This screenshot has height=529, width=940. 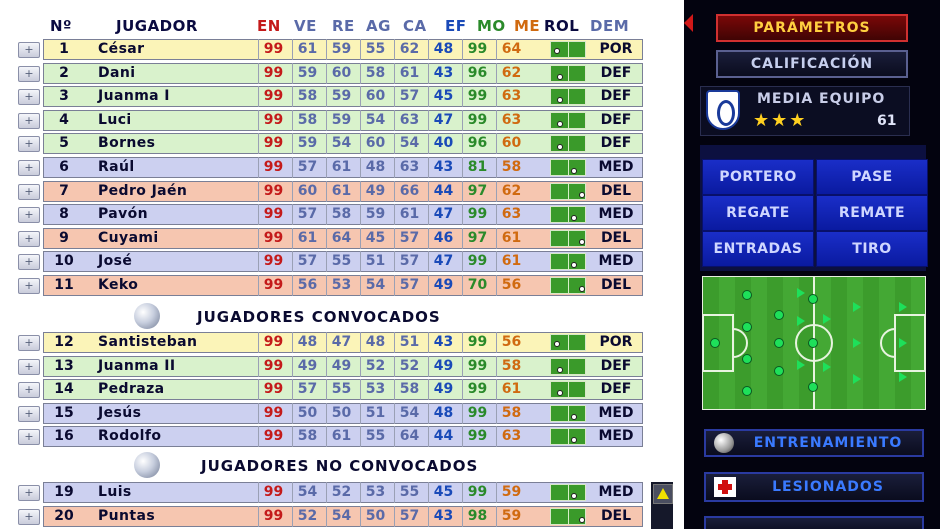 I want to click on tile-portero: PORTERO, so click(x=758, y=177).